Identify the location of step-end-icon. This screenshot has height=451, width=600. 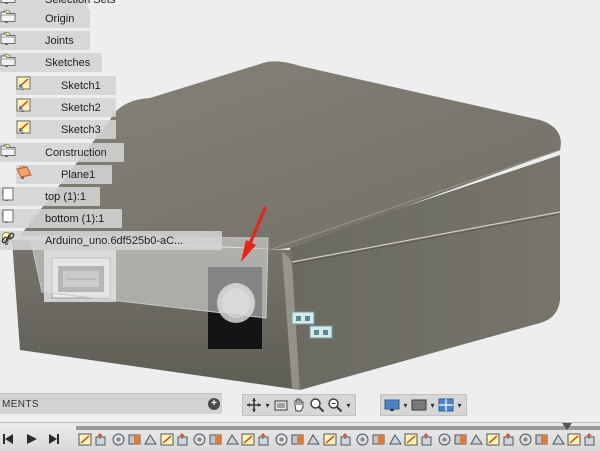
(54, 439).